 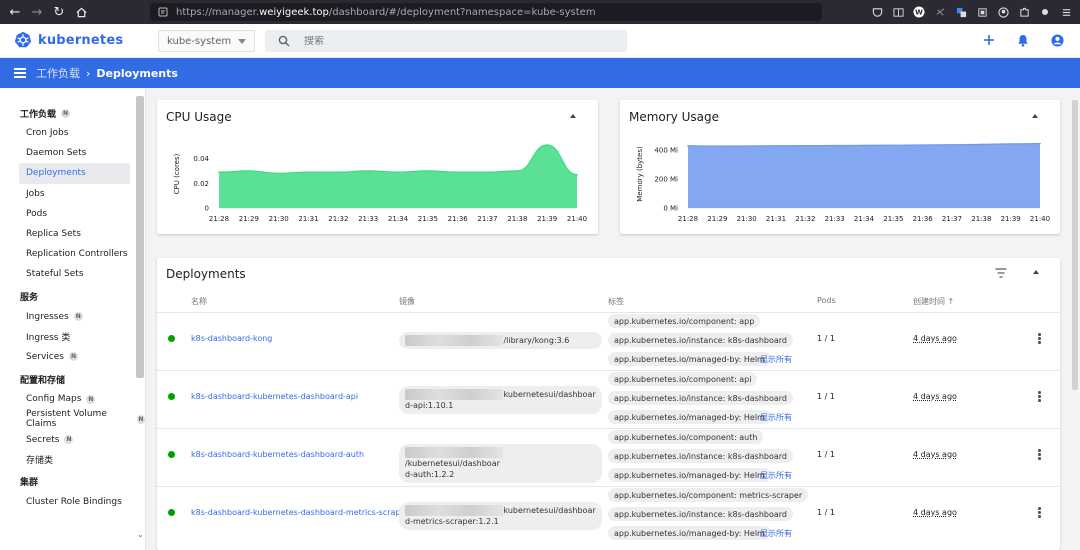 What do you see at coordinates (1011, 219) in the screenshot?
I see `x-tick-label: 21:39` at bounding box center [1011, 219].